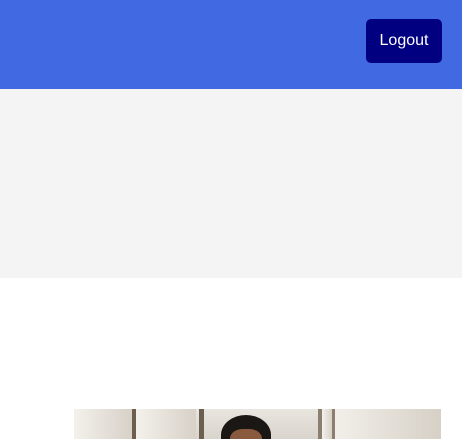 The image size is (462, 439). I want to click on photo-person-face, so click(246, 434).